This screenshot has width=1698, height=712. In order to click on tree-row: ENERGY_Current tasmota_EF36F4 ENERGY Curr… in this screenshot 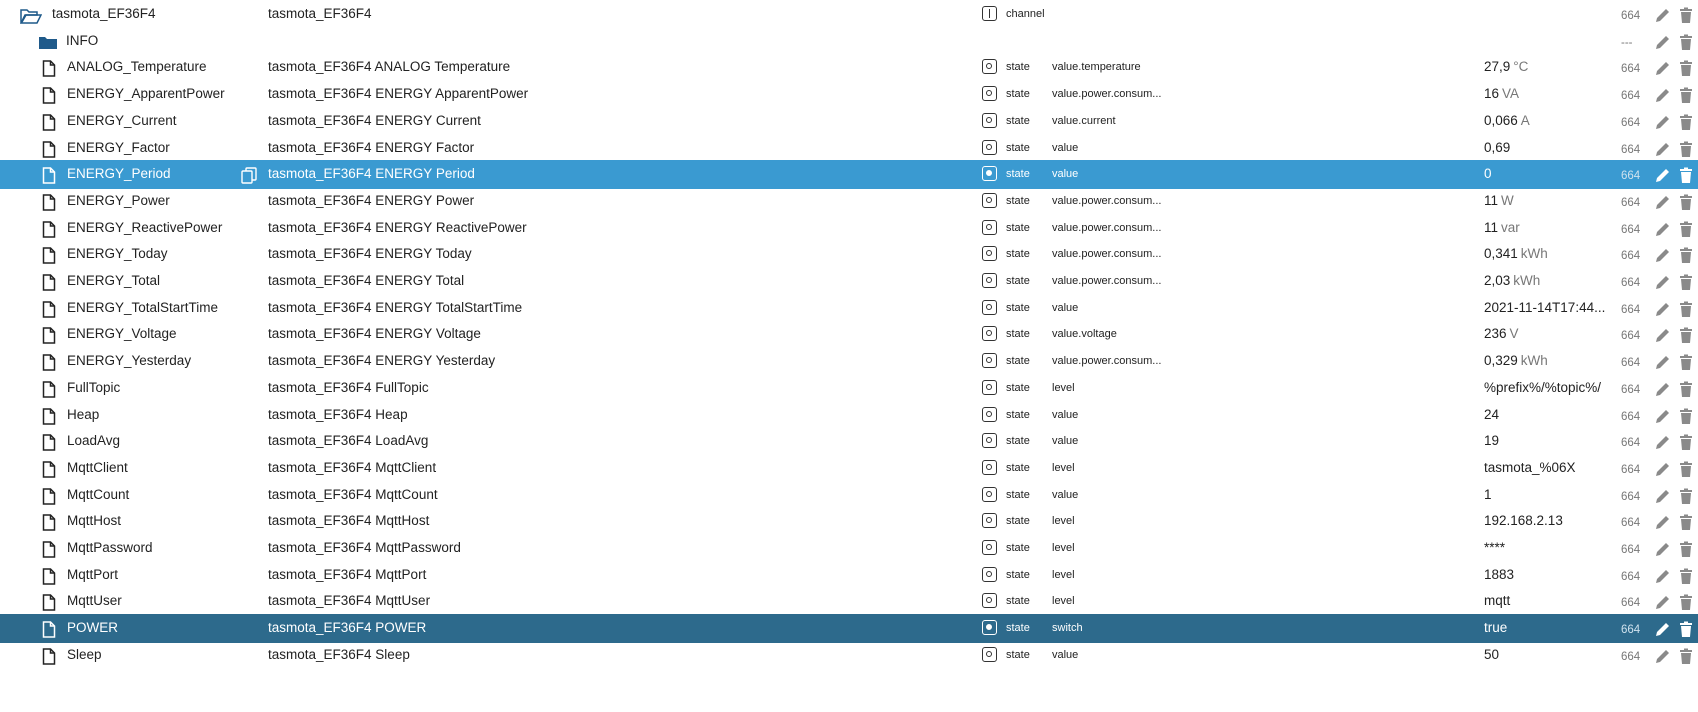, I will do `click(849, 121)`.